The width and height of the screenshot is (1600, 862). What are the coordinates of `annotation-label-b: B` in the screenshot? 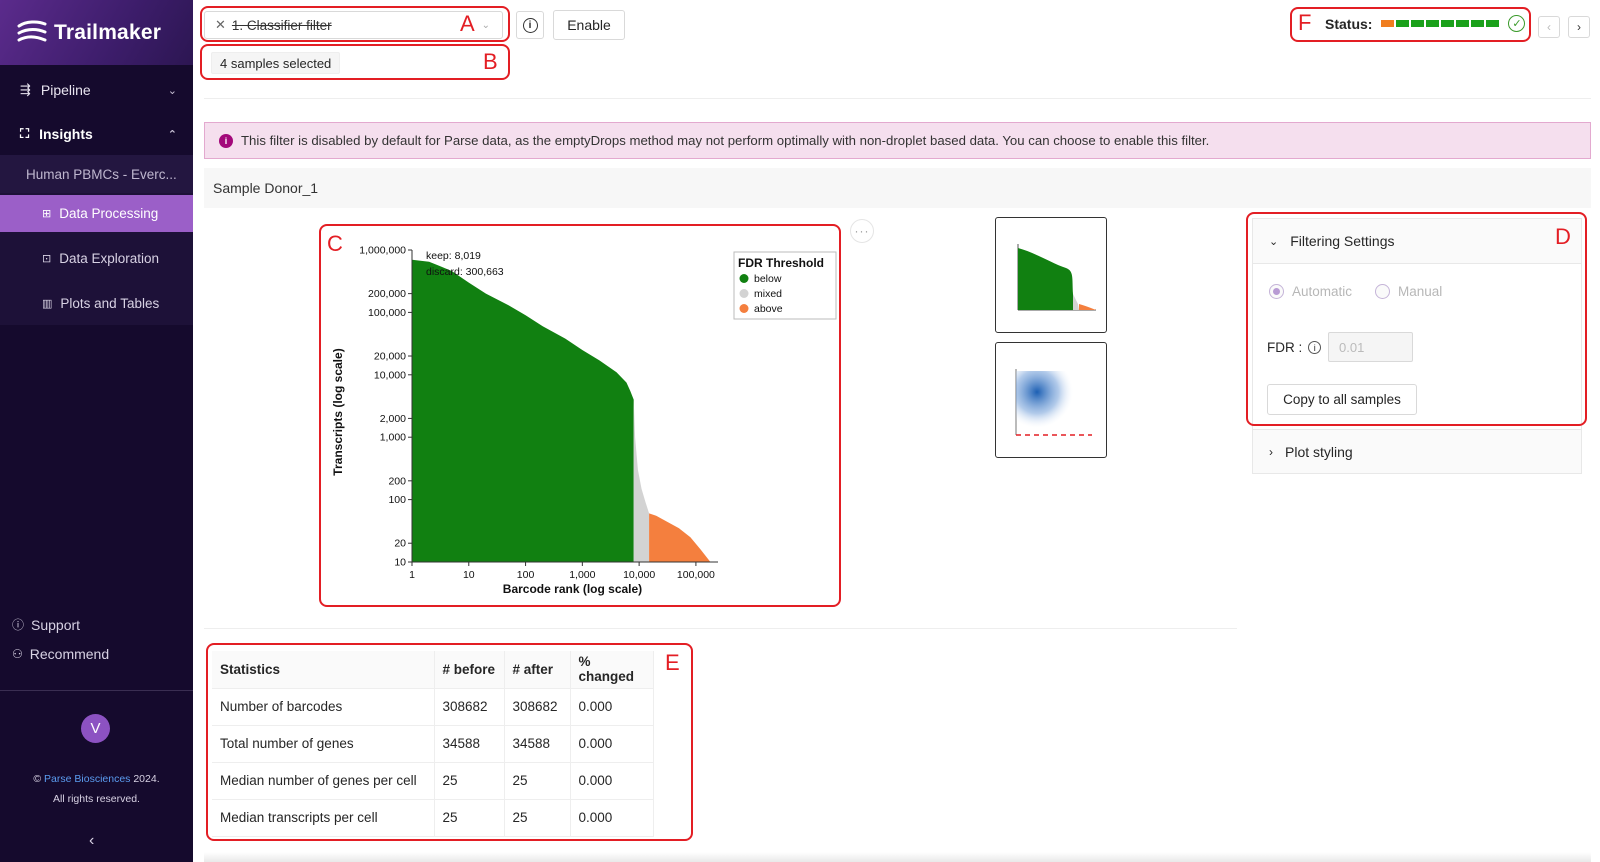 It's located at (490, 61).